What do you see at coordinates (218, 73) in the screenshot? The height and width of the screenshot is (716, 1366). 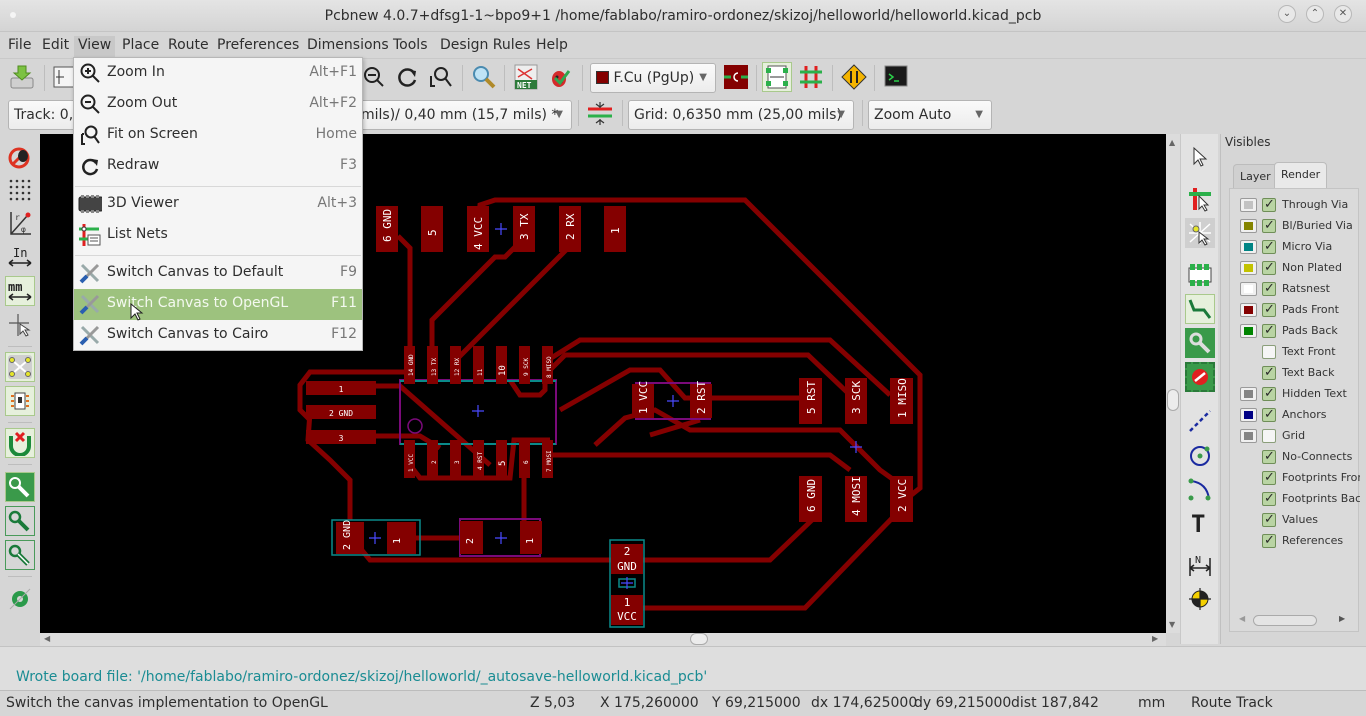 I see `menu-item-zoom-in: Zoom In Alt+F1` at bounding box center [218, 73].